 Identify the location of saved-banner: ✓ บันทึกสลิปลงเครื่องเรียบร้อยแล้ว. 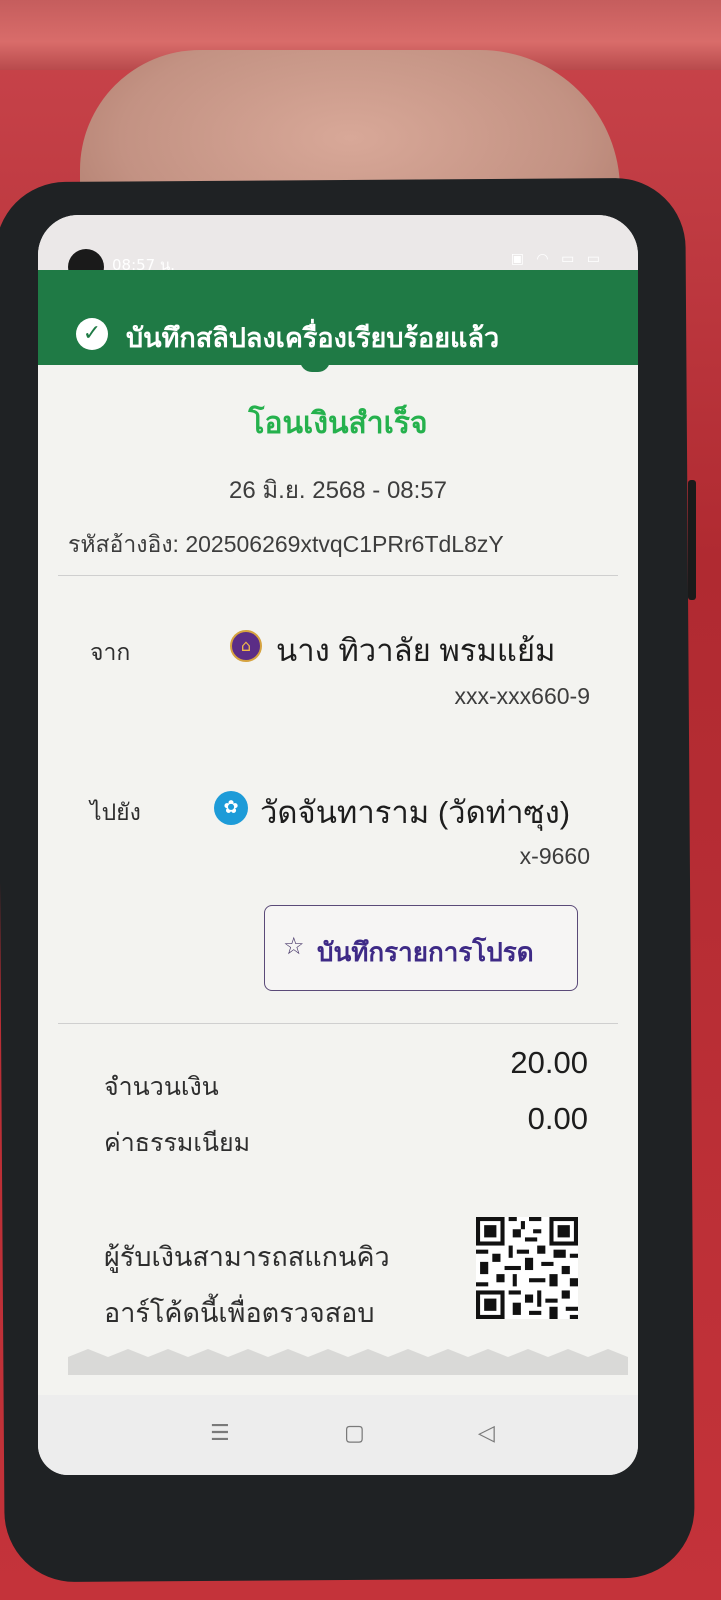
(338, 317).